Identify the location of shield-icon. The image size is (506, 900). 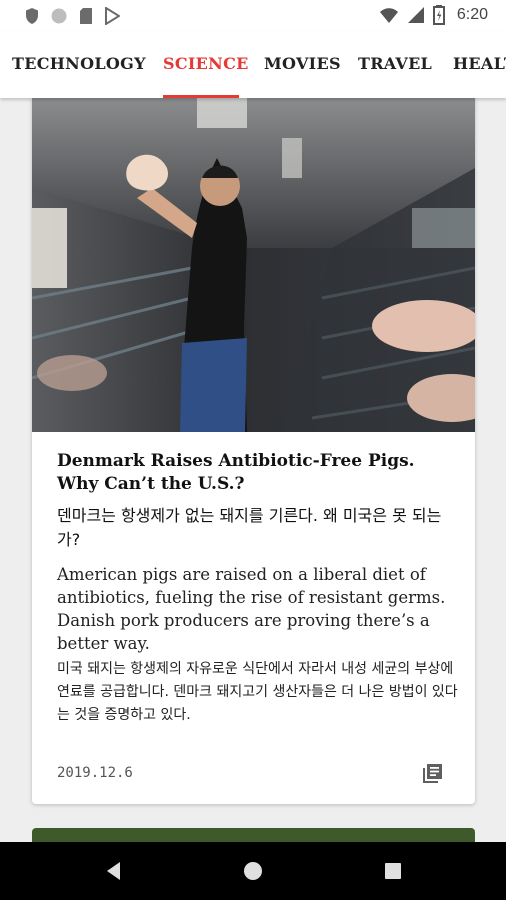
(32, 16).